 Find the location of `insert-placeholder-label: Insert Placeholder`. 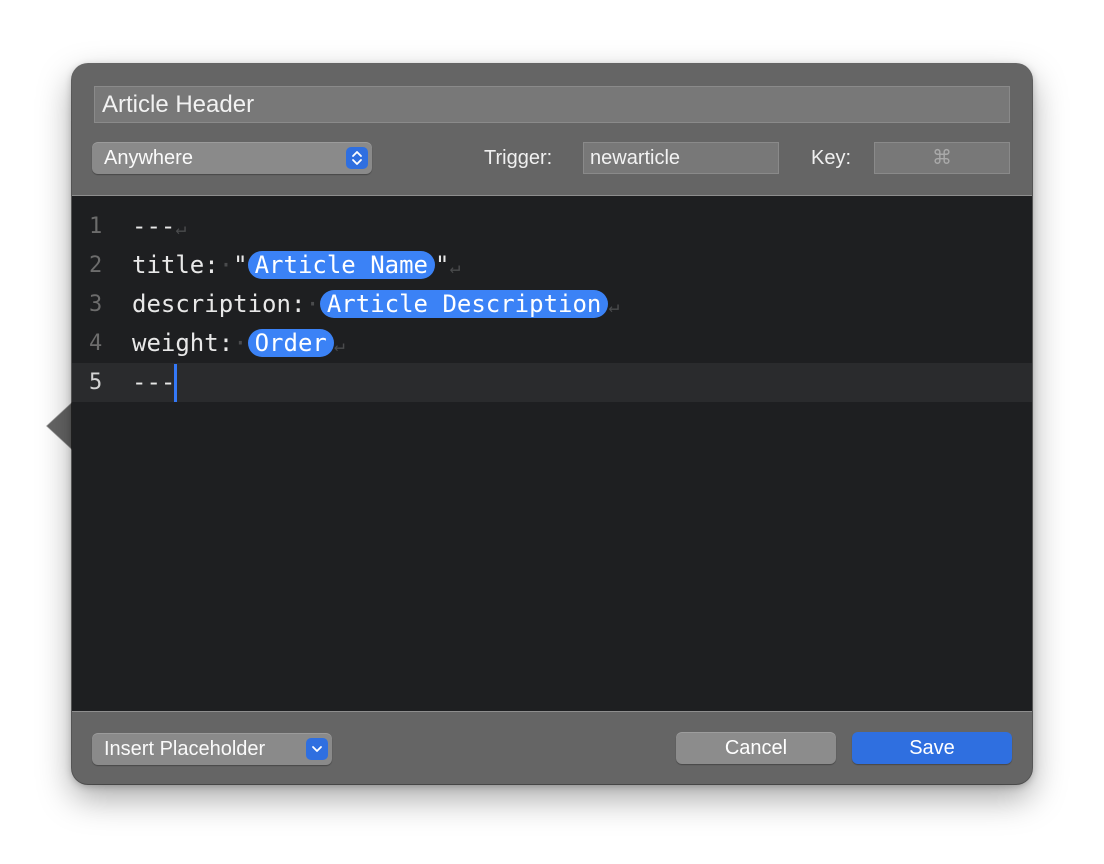

insert-placeholder-label: Insert Placeholder is located at coordinates (185, 749).